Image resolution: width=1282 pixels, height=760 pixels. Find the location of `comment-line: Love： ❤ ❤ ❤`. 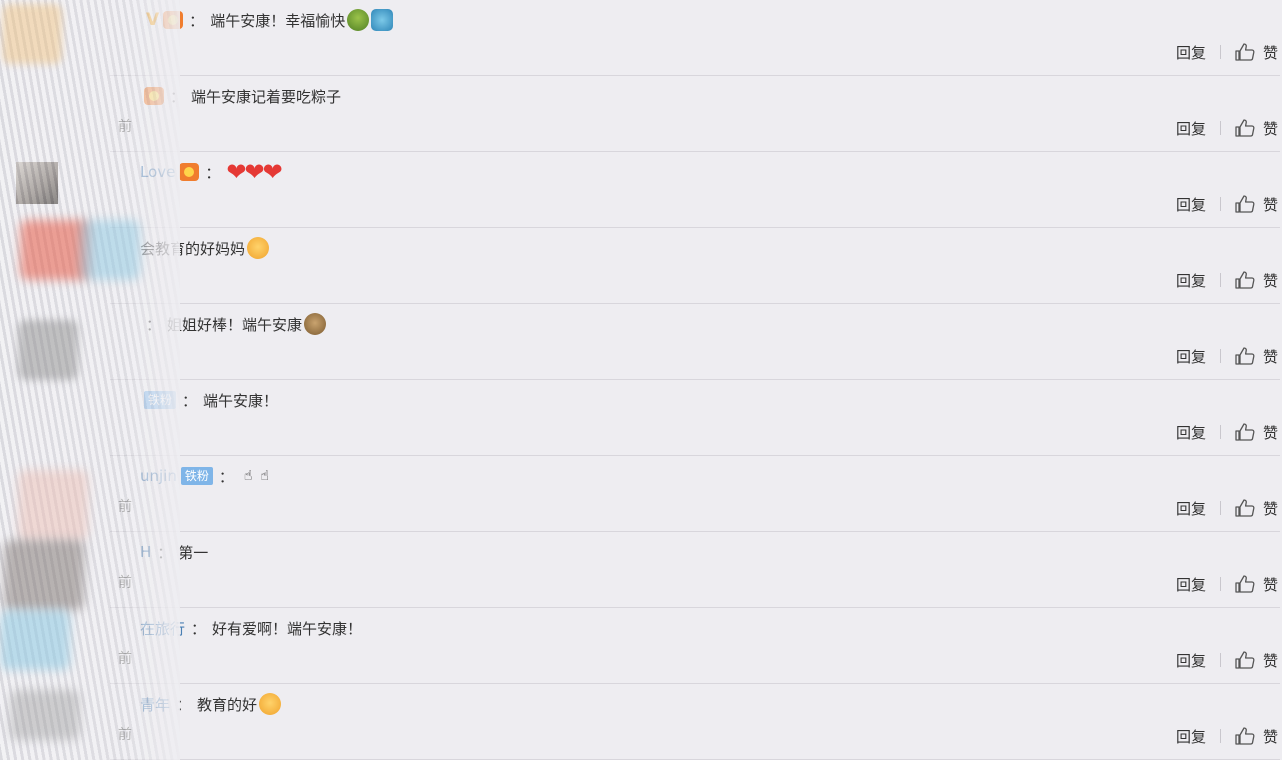

comment-line: Love： ❤ ❤ ❤ is located at coordinates (211, 172).